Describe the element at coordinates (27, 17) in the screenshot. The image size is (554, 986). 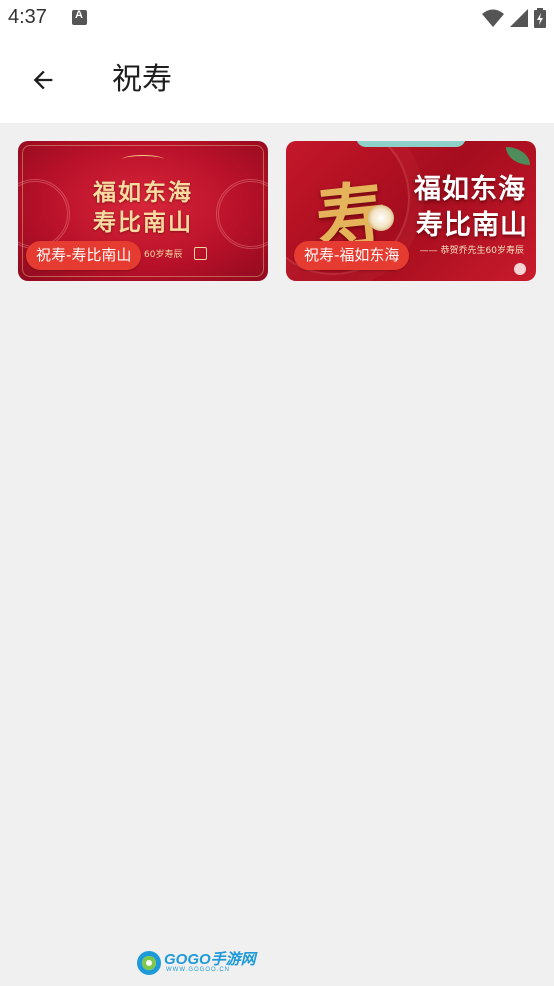
I see `status-time: 4:37` at that location.